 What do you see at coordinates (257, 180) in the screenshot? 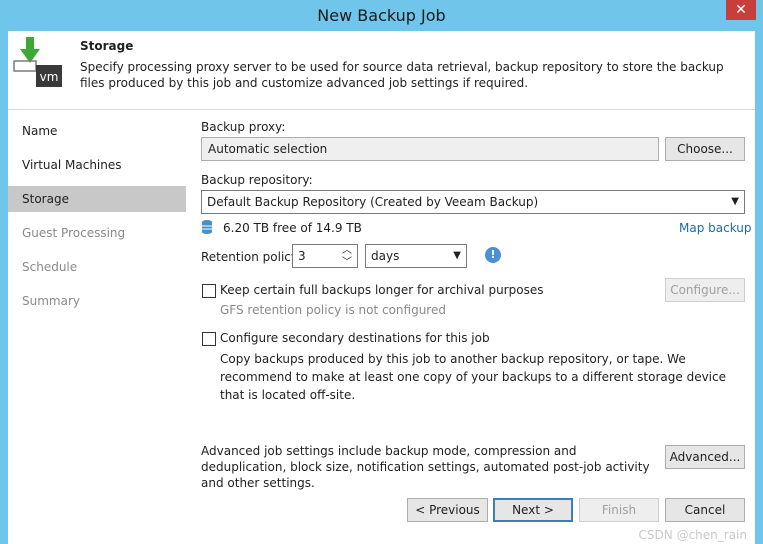
I see `backup-repository-label: Backup repository:` at bounding box center [257, 180].